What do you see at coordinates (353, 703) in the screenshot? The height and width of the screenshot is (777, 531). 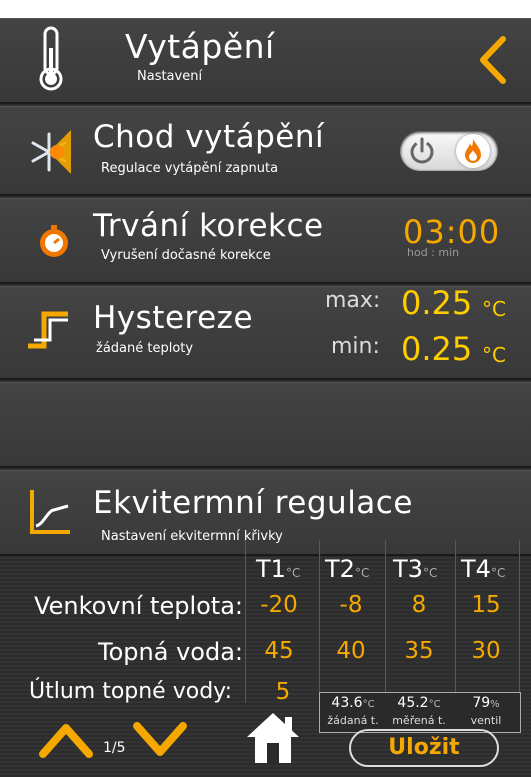 I see `info-setpoint-value: 43.6°C` at bounding box center [353, 703].